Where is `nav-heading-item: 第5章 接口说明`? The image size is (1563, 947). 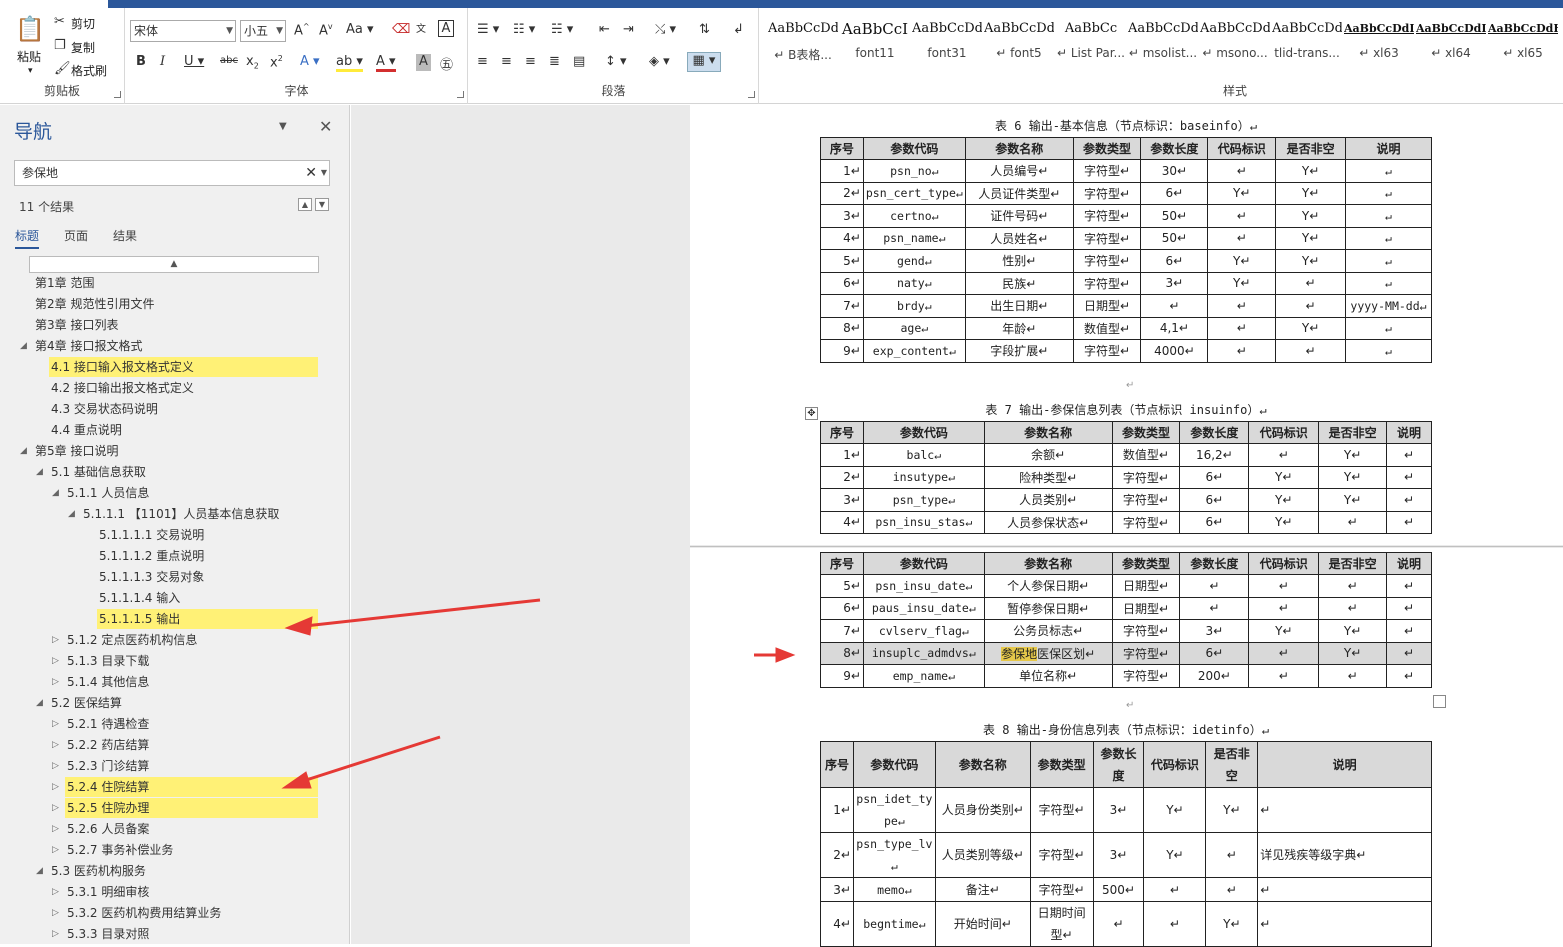
nav-heading-item: 第5章 接口说明 is located at coordinates (75, 451).